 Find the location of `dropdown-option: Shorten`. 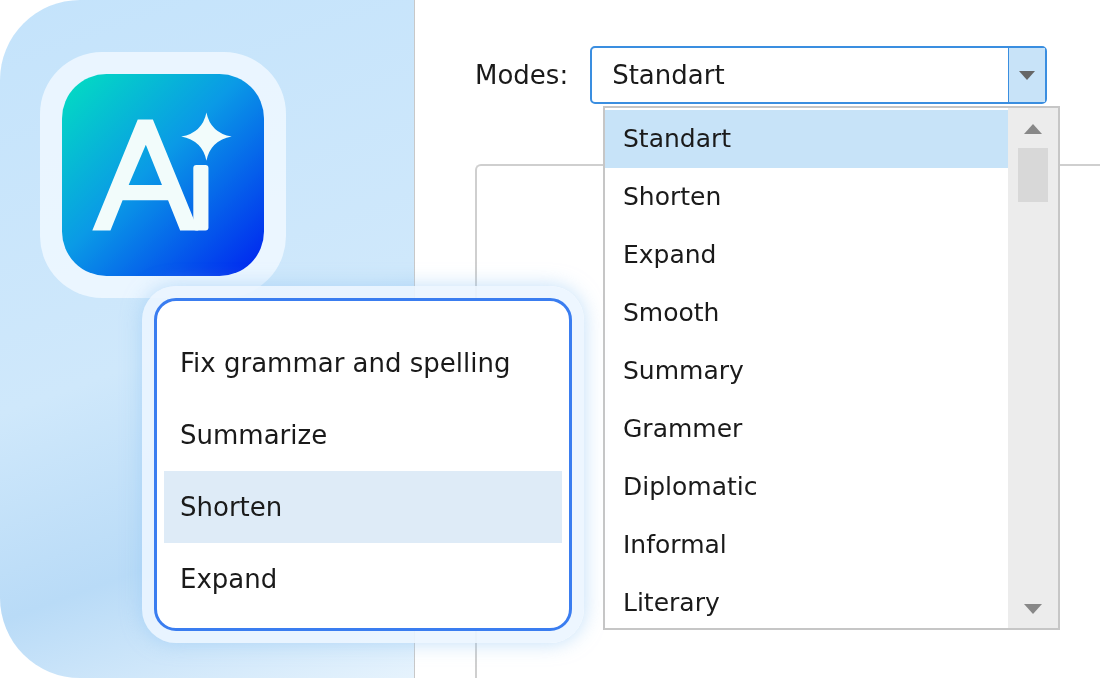

dropdown-option: Shorten is located at coordinates (806, 197).